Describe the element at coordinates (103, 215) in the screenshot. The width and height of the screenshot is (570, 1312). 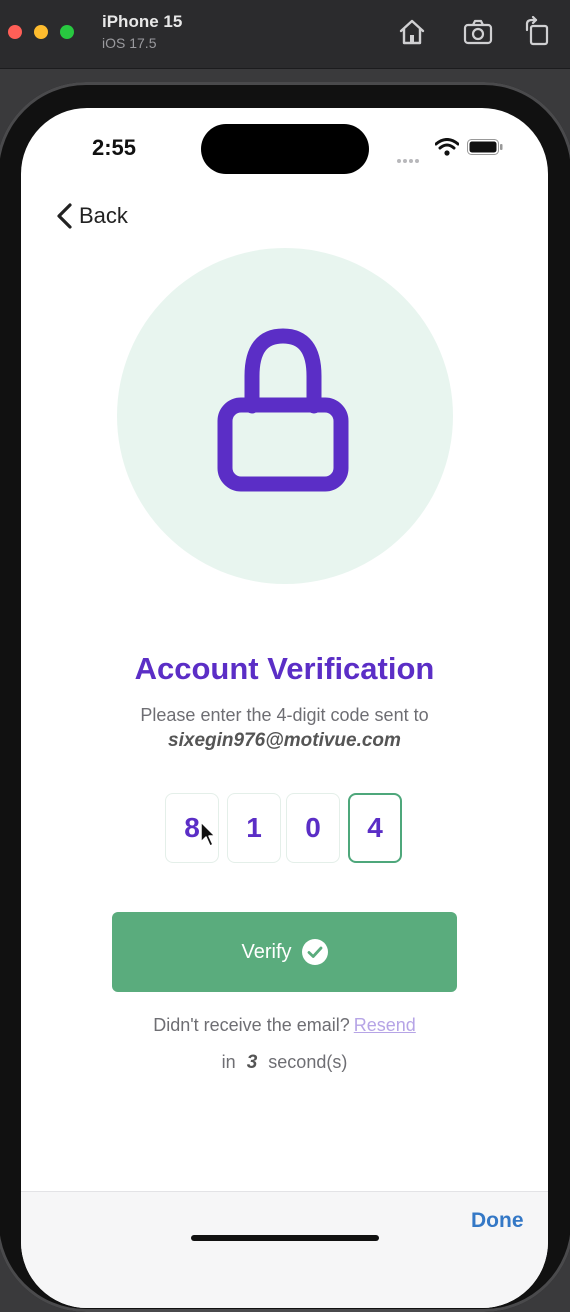
I see `back-label: Back` at that location.